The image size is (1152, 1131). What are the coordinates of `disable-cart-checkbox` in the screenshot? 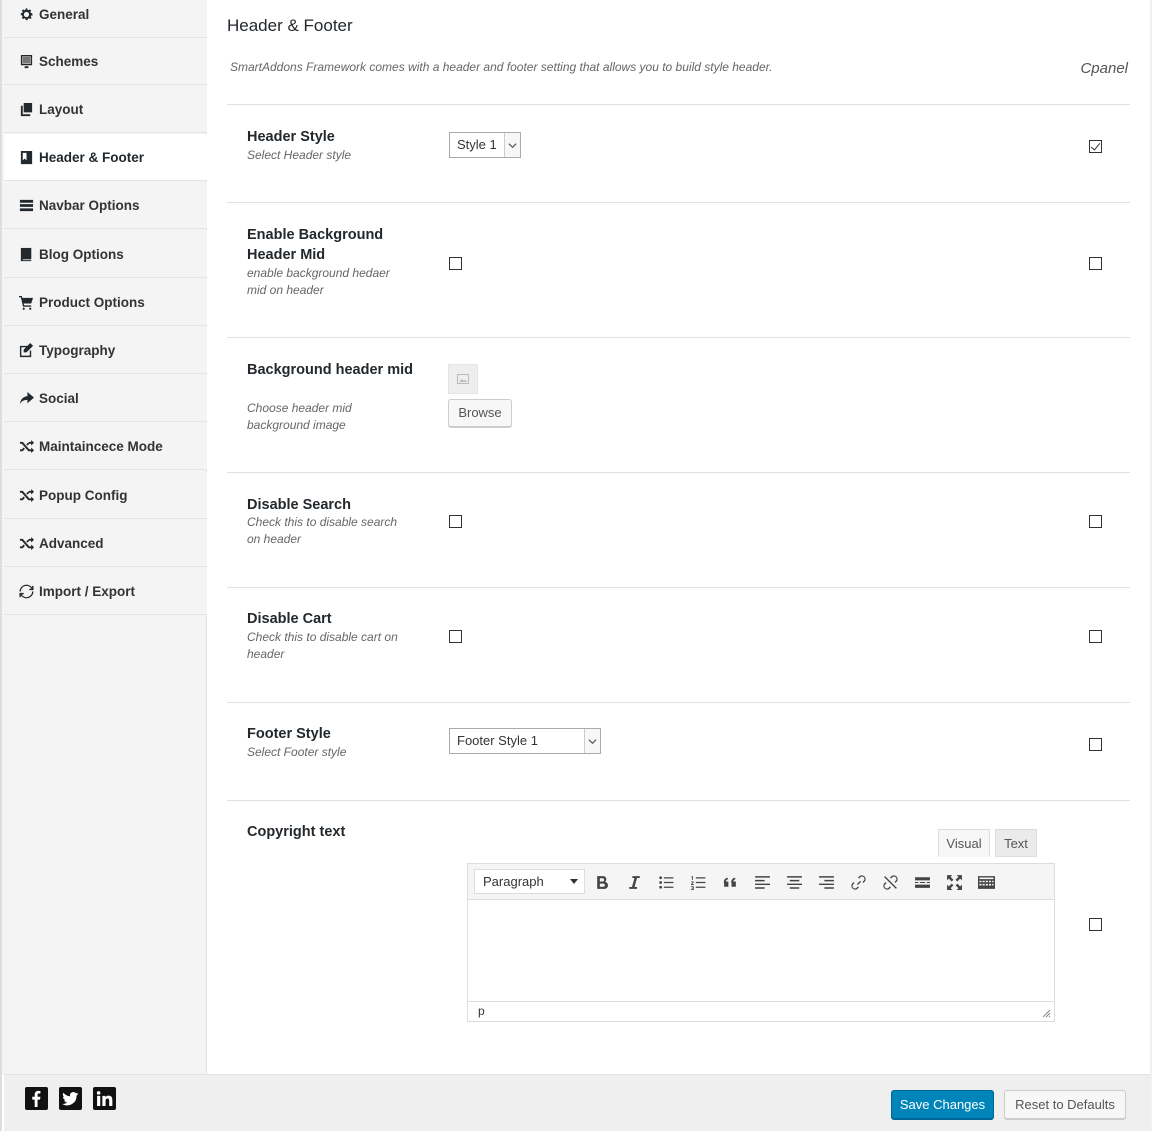 It's located at (455, 636).